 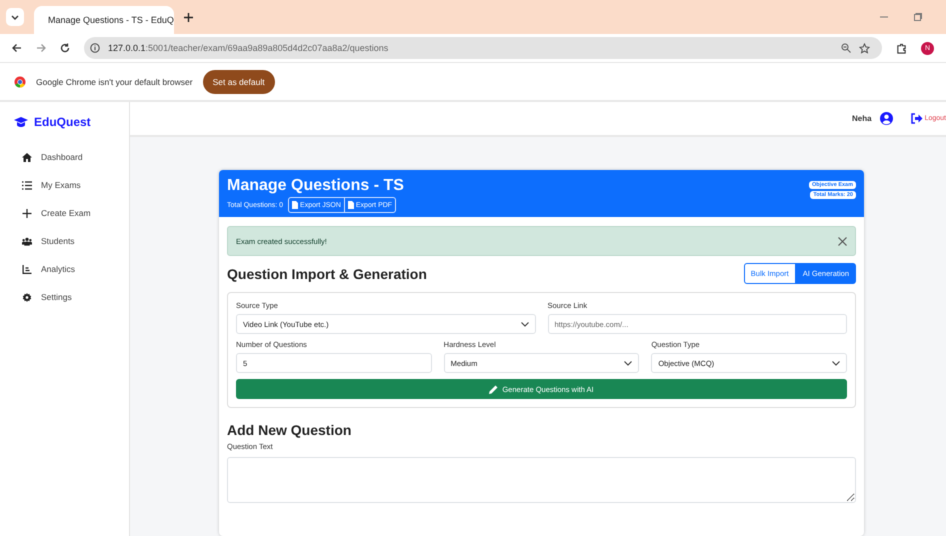 I want to click on user-name: Neha, so click(x=862, y=118).